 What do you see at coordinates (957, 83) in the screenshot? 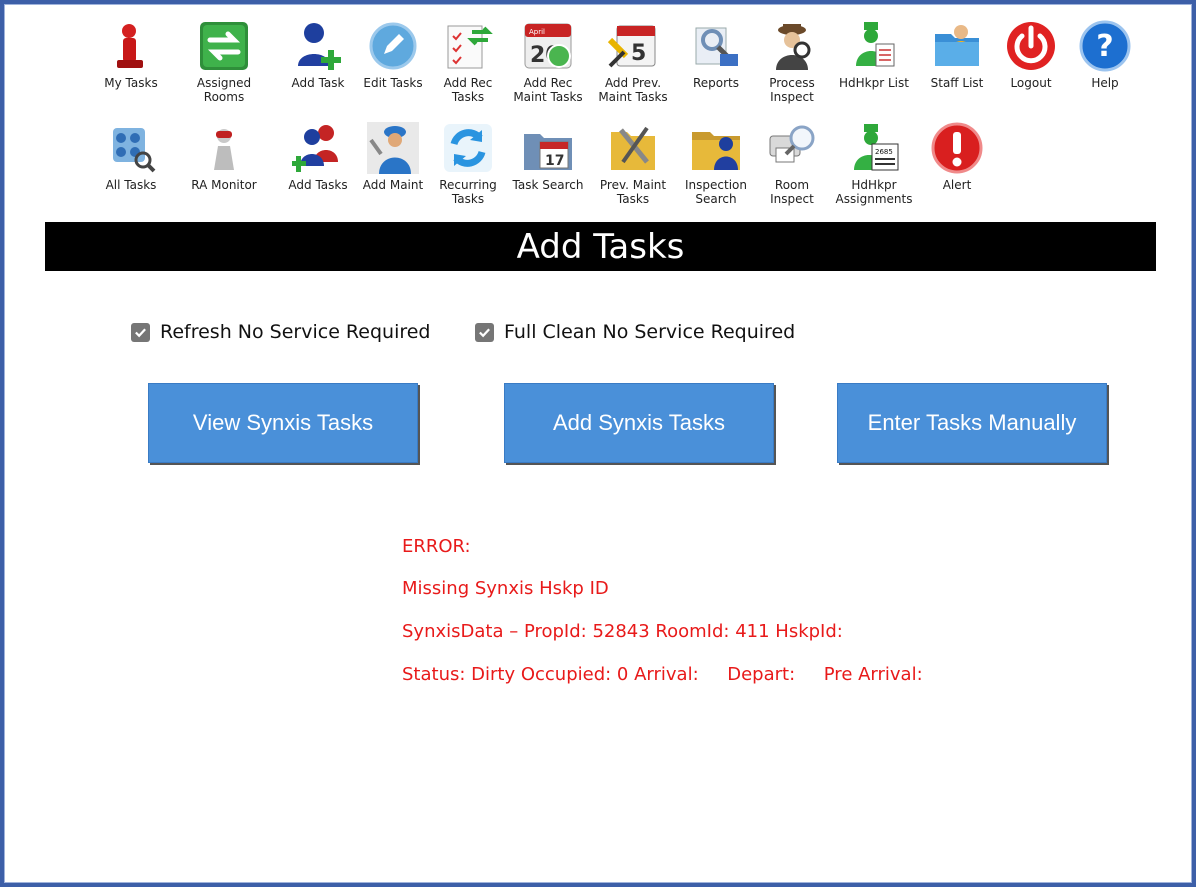
I see `nav-label: Staff List` at bounding box center [957, 83].